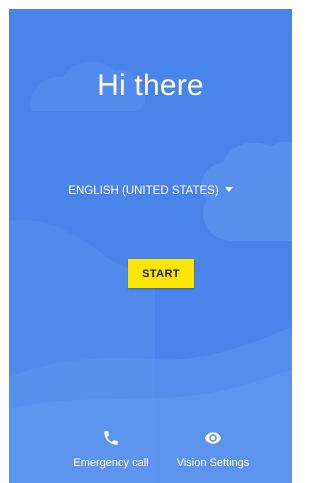  I want to click on language-selector-label: ENGLISH (UNITED STATES), so click(143, 191).